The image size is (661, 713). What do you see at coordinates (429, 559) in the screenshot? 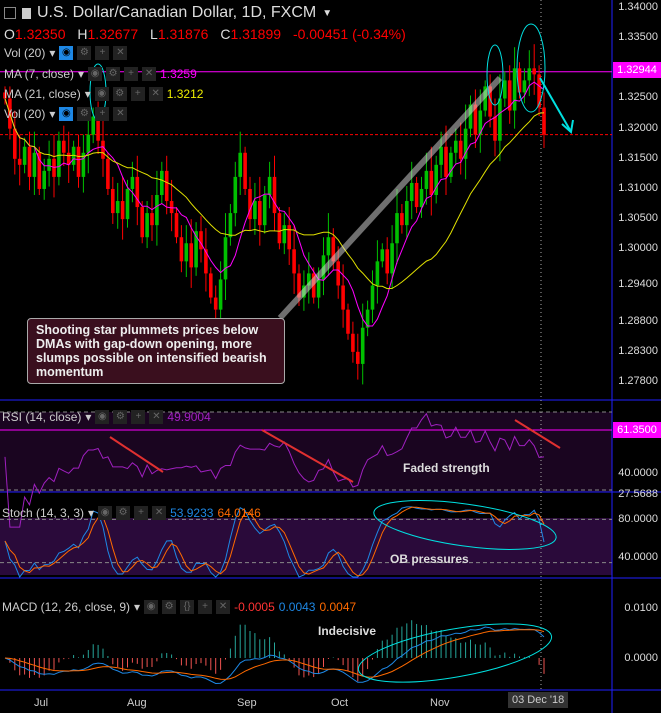
I see `stoch-annotation: OB pressures` at bounding box center [429, 559].